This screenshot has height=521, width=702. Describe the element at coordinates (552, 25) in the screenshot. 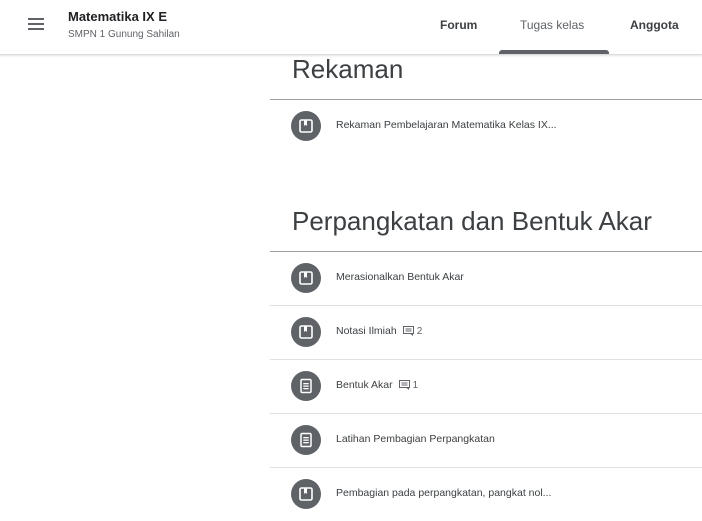

I see `tab-tugas-kelas: Tugas kelas` at that location.